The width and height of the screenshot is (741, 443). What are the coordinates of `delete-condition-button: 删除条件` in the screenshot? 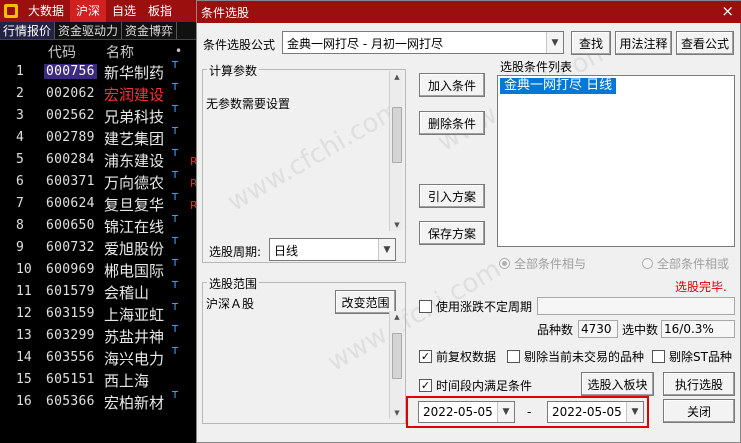 It's located at (452, 123).